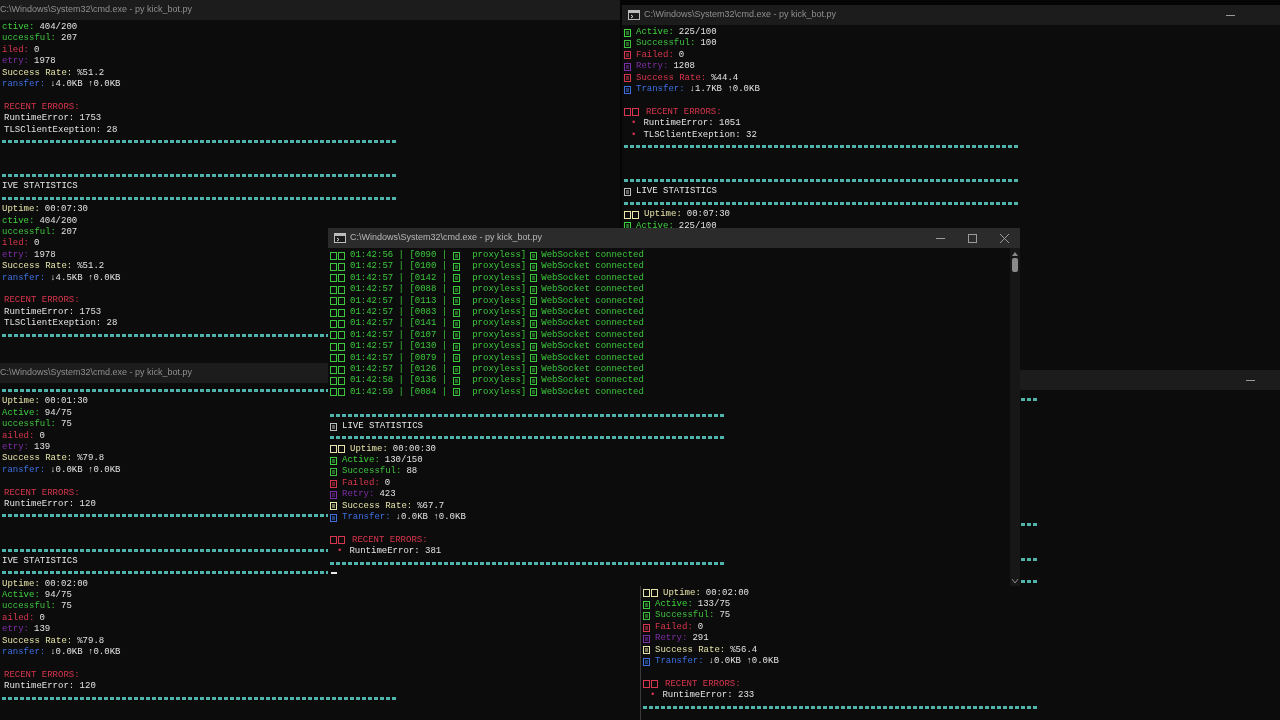 This screenshot has height=720, width=1280. Describe the element at coordinates (727, 593) in the screenshot. I see `stat-value: 00:02:00` at that location.